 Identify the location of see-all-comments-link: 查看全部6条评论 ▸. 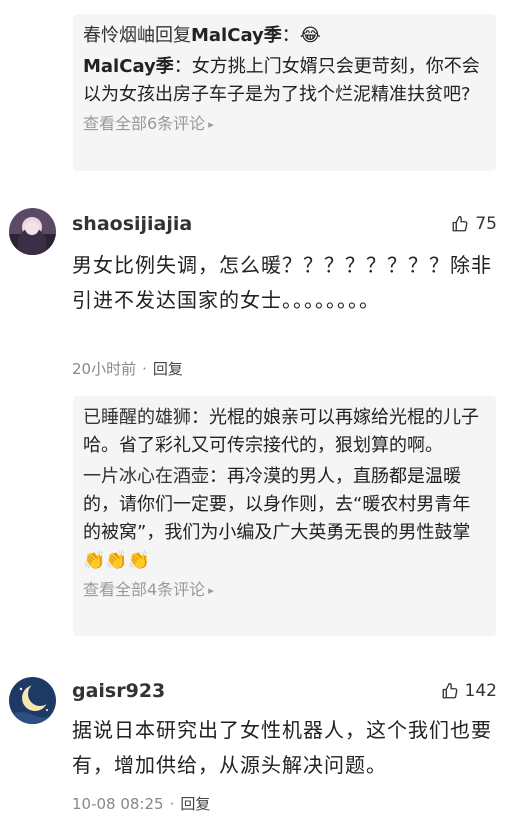
(284, 124).